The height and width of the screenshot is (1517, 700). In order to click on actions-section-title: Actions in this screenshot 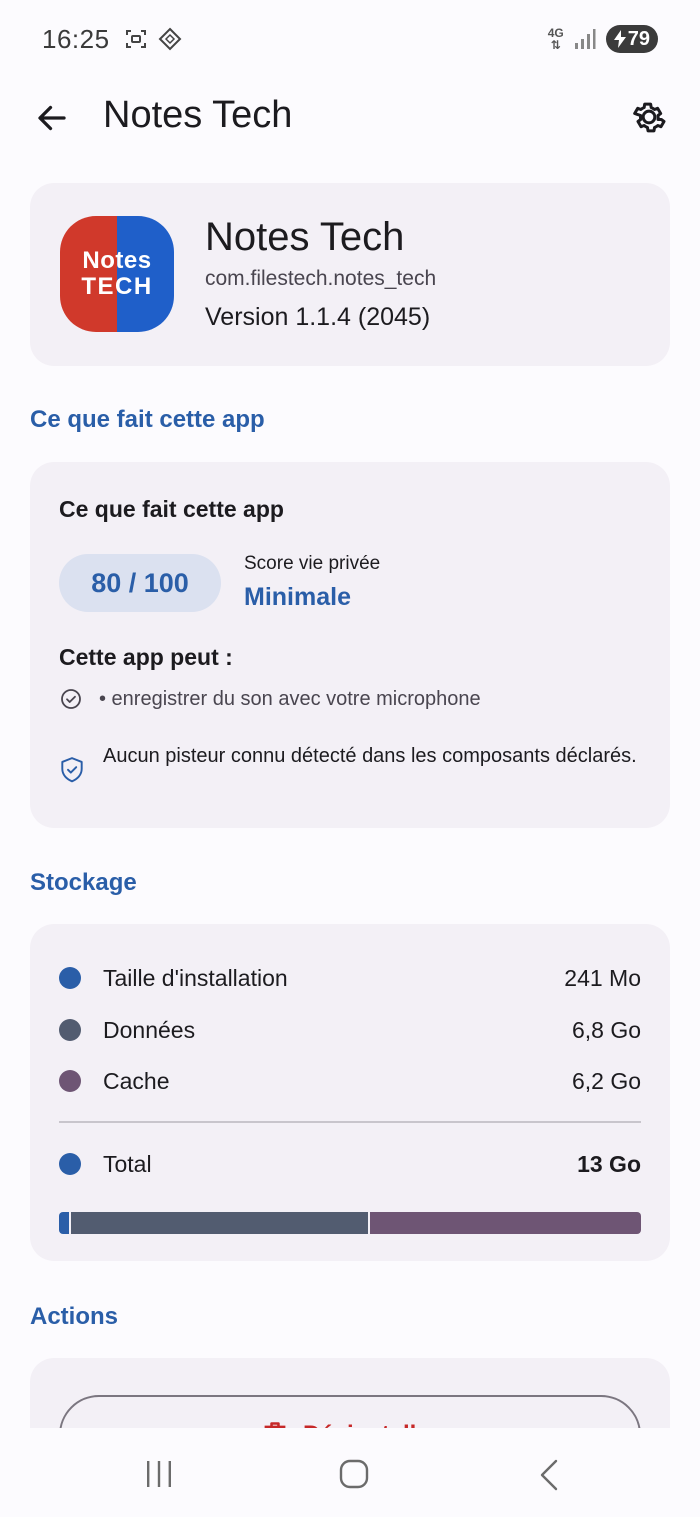, I will do `click(74, 1316)`.